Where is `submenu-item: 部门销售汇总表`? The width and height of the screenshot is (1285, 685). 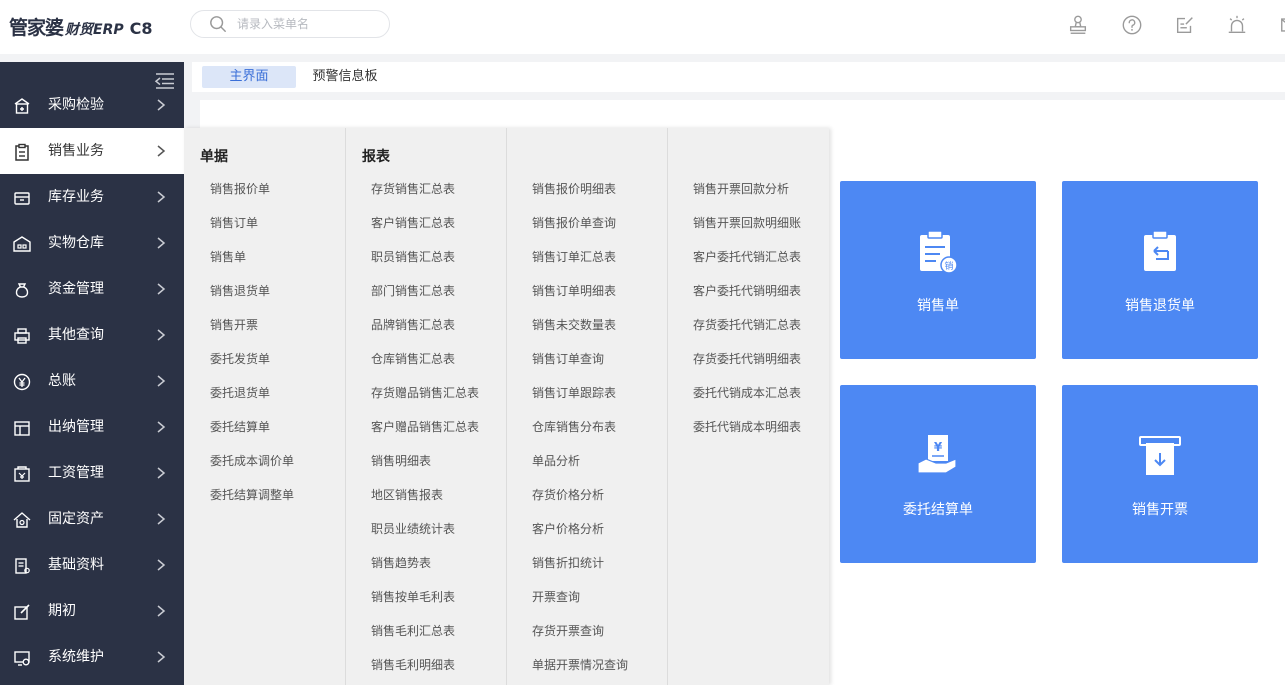 submenu-item: 部门销售汇总表 is located at coordinates (413, 291).